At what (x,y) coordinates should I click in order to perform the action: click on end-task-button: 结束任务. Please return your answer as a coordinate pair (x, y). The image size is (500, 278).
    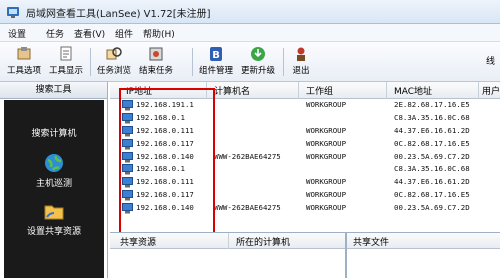
    Looking at the image, I should click on (156, 62).